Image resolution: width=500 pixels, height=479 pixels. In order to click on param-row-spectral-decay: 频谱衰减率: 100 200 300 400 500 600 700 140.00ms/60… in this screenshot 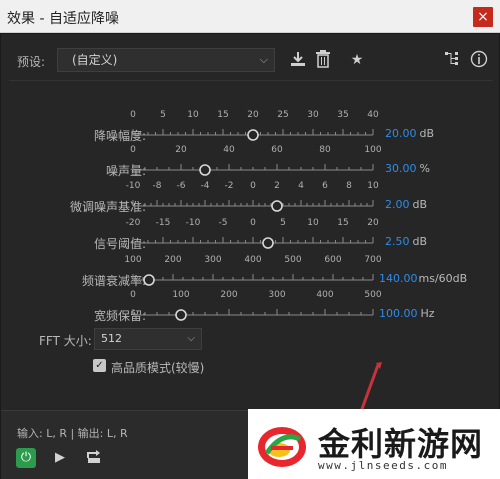, I will do `click(250, 273)`.